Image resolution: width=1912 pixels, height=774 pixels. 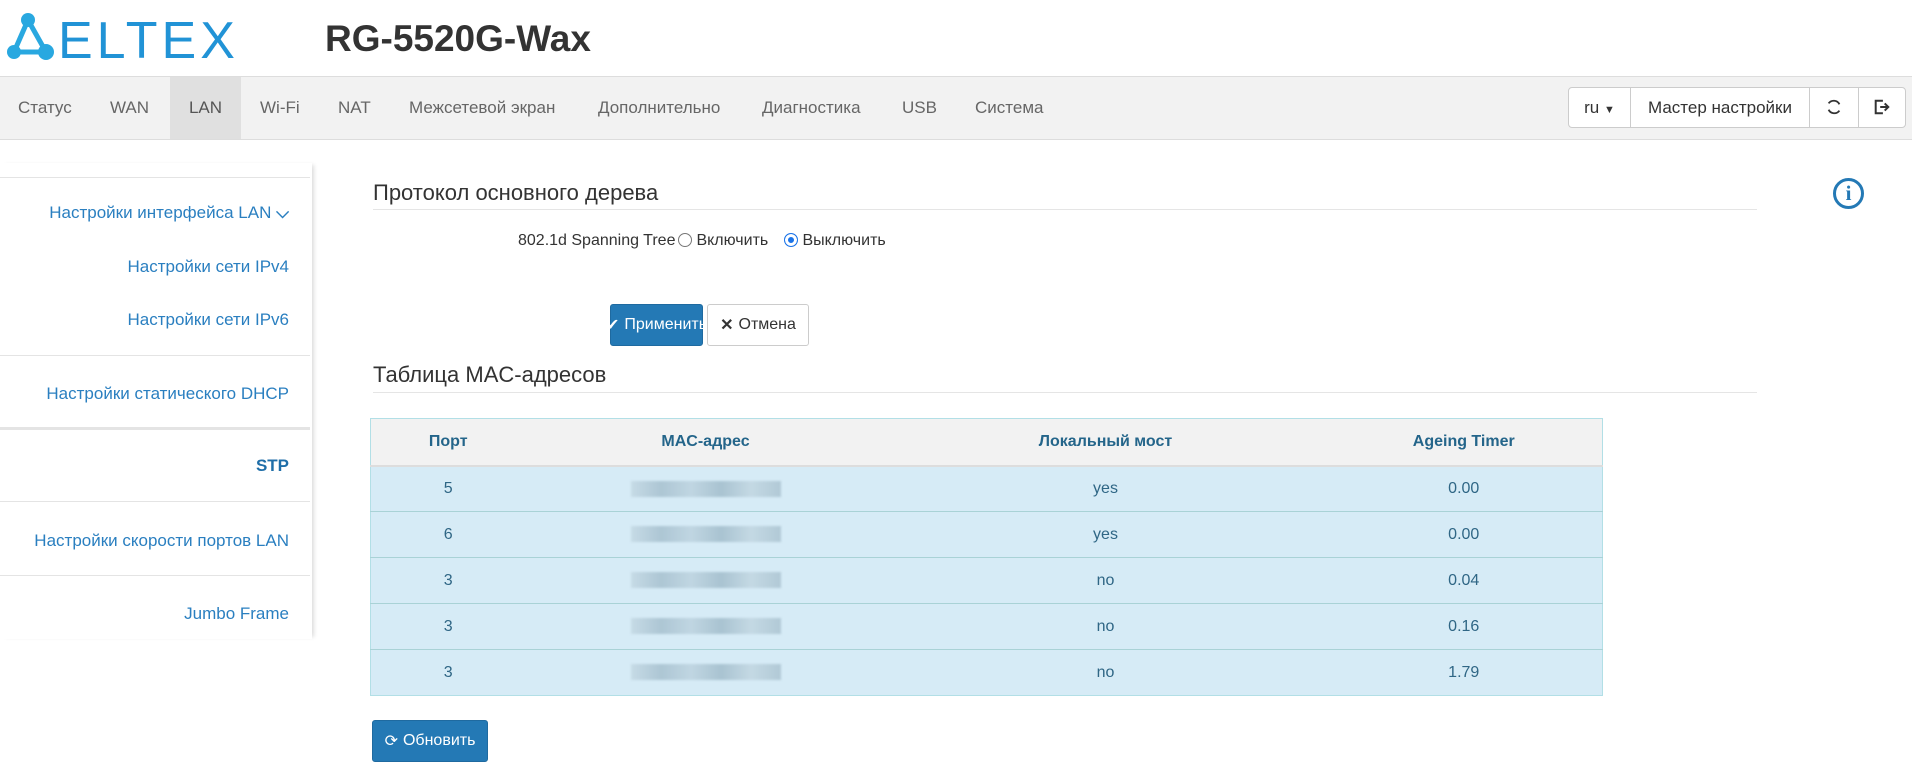 I want to click on refresh-icon, so click(x=1834, y=107).